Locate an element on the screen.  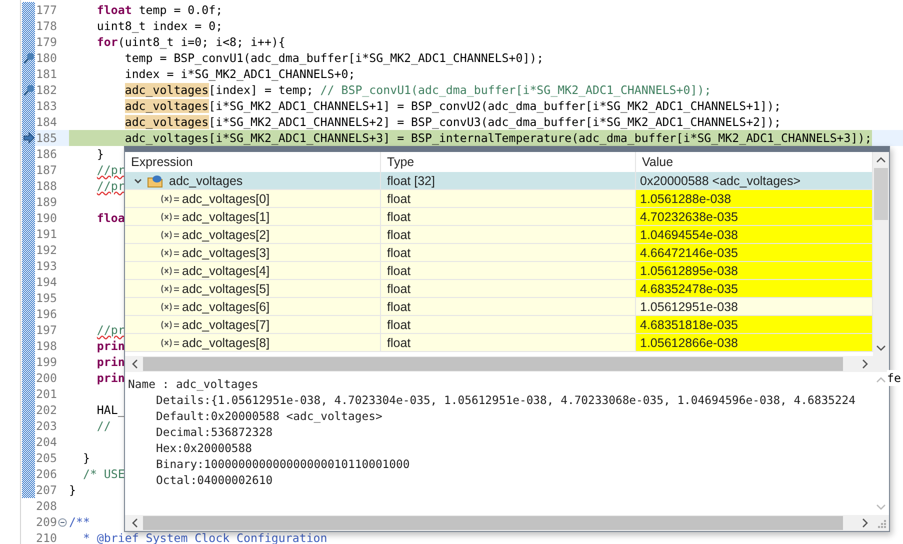
detail-line: Name : adc_voltages is located at coordinates (194, 384).